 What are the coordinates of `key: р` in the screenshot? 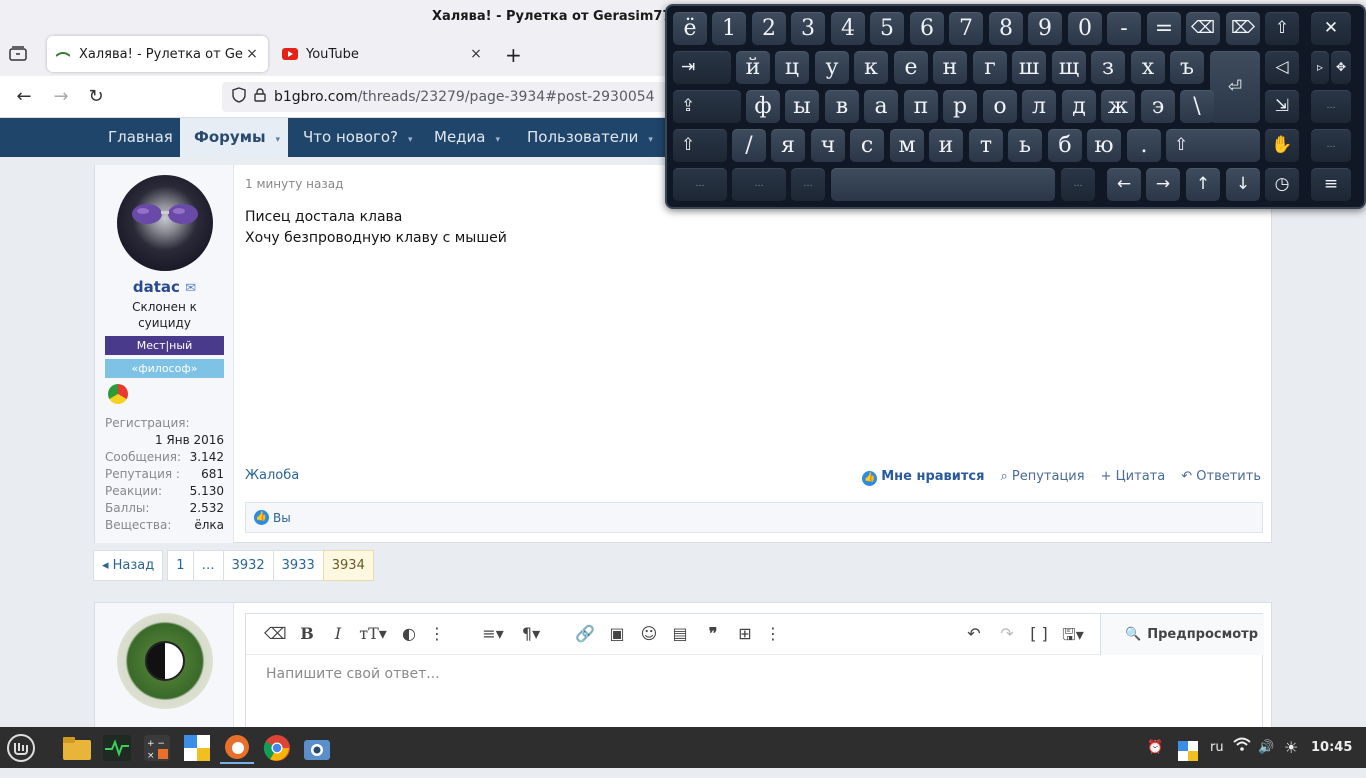 It's located at (960, 106).